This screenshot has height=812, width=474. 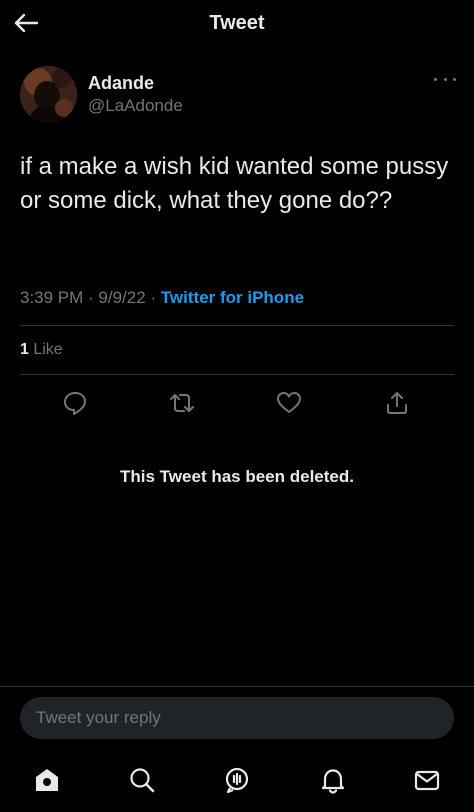 What do you see at coordinates (121, 83) in the screenshot?
I see `author-name: Adande` at bounding box center [121, 83].